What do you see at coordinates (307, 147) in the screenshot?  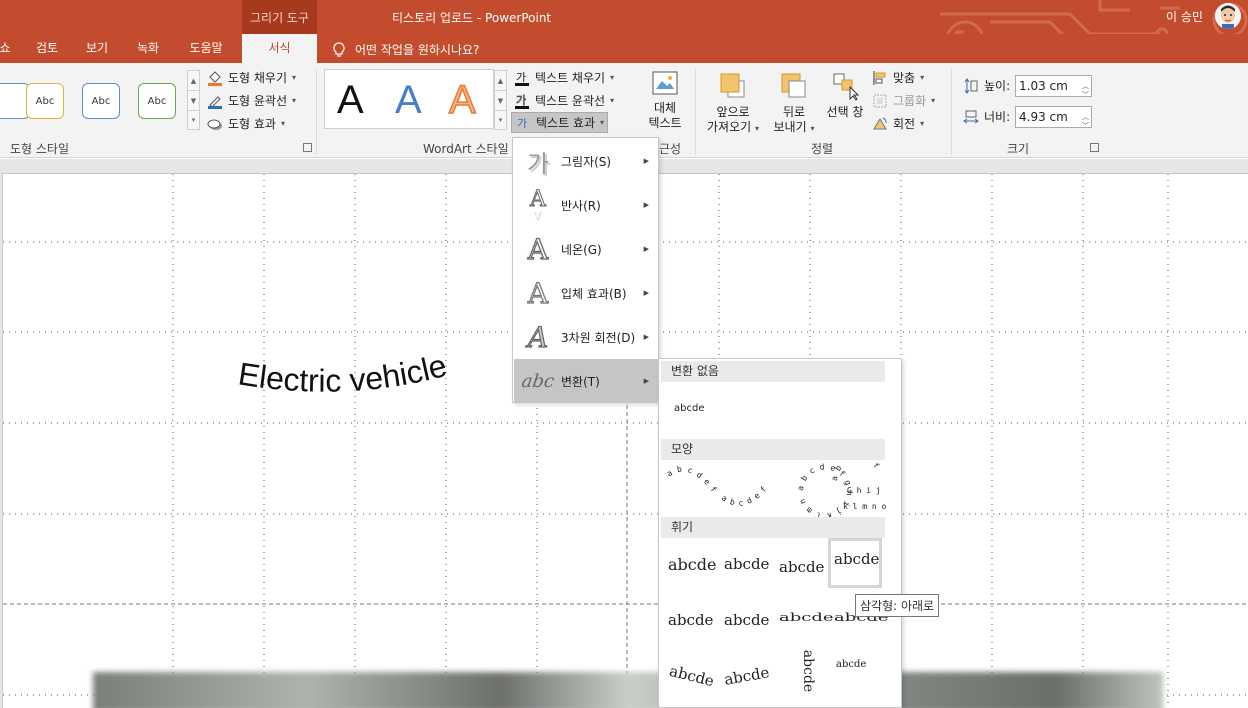 I see `shape-styles-launcher-icon` at bounding box center [307, 147].